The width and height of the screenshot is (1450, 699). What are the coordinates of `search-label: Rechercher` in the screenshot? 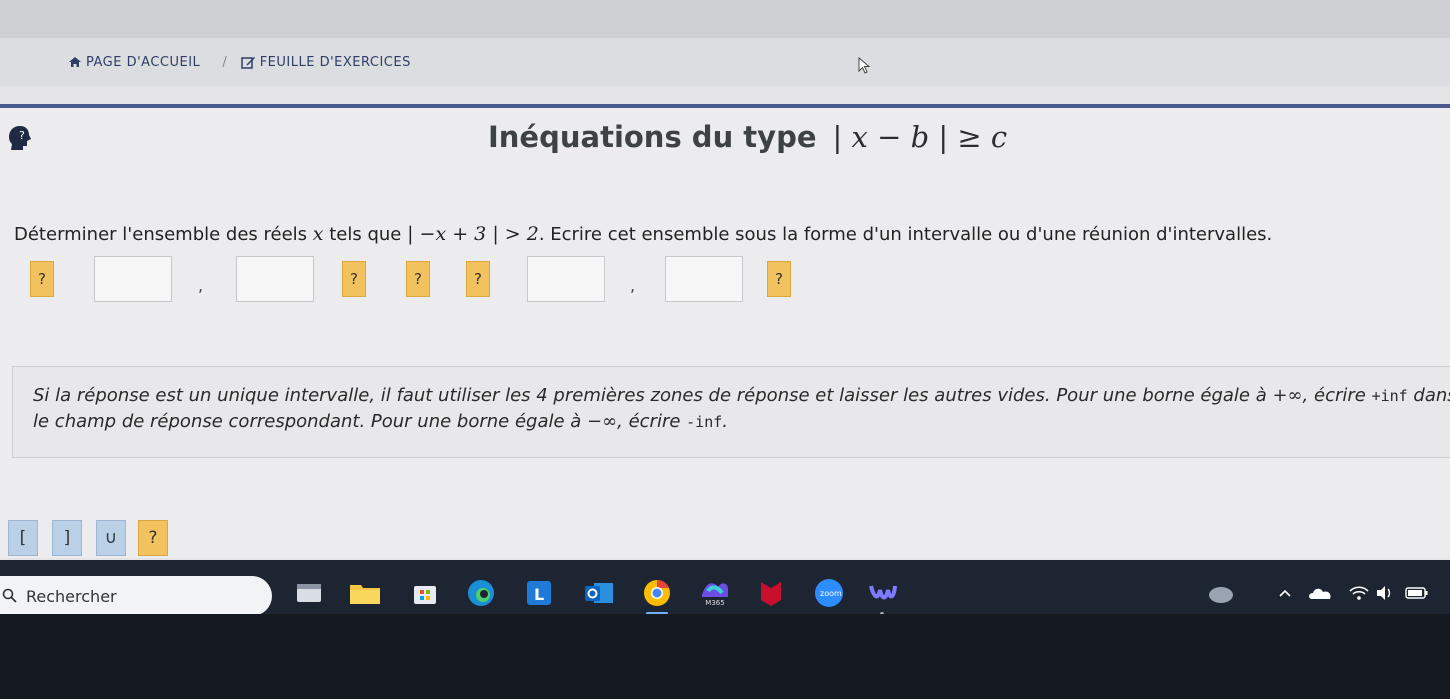 It's located at (71, 596).